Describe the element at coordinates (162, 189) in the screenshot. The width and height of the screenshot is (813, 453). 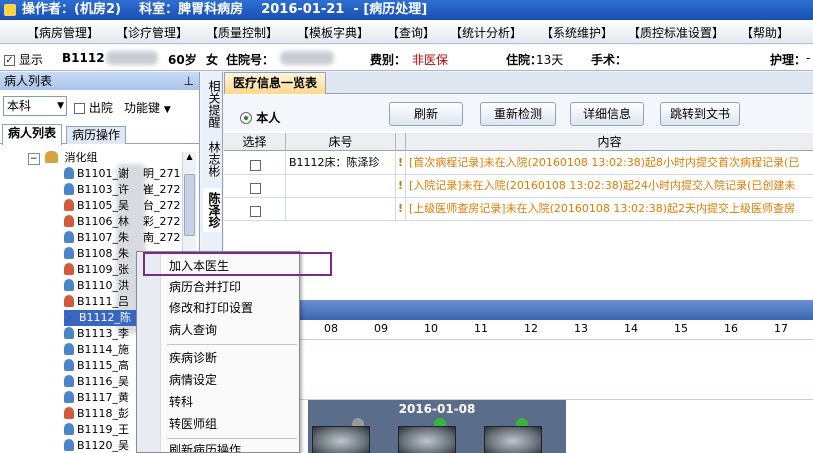
I see `patient-suffix: 崔_272` at that location.